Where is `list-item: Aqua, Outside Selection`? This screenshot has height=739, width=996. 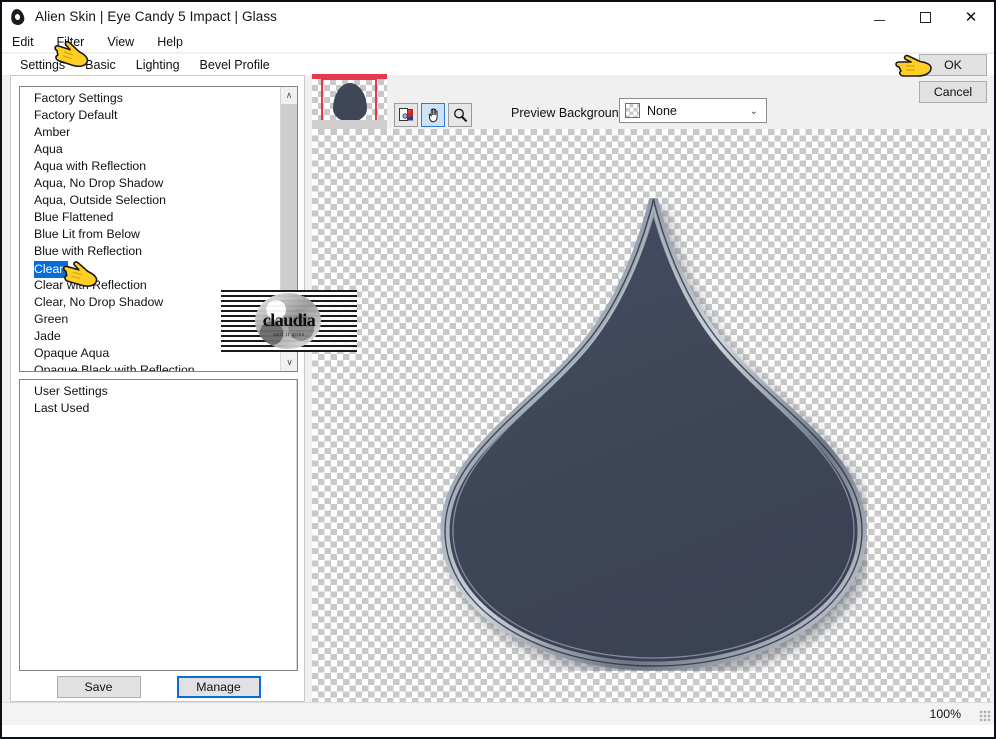
list-item: Aqua, Outside Selection is located at coordinates (159, 200).